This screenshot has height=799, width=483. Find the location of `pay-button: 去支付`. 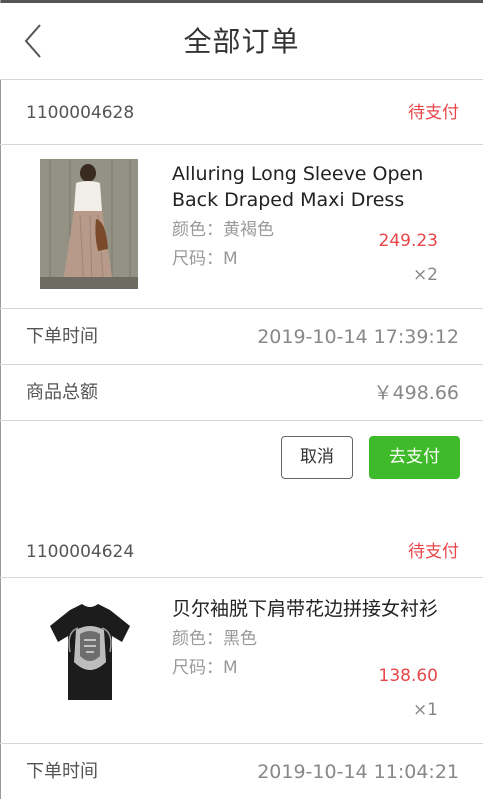

pay-button: 去支付 is located at coordinates (414, 457).